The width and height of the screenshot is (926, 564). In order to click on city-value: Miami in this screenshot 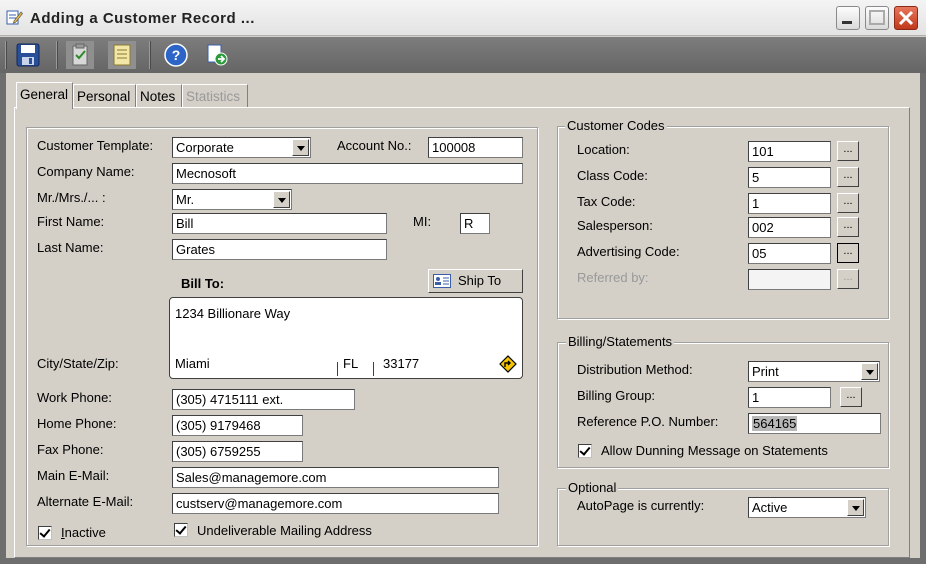, I will do `click(192, 363)`.